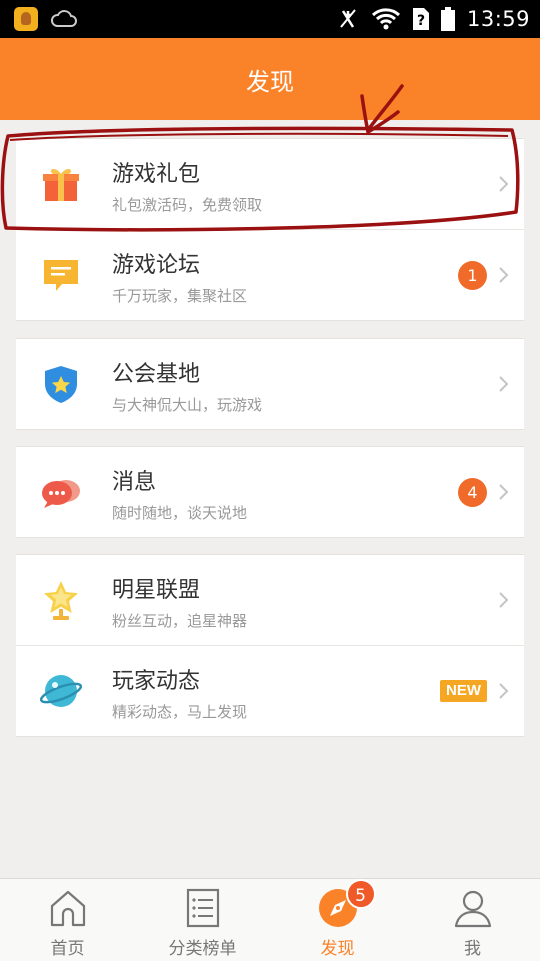 The image size is (540, 961). Describe the element at coordinates (472, 492) in the screenshot. I see `unread-badge: 4` at that location.